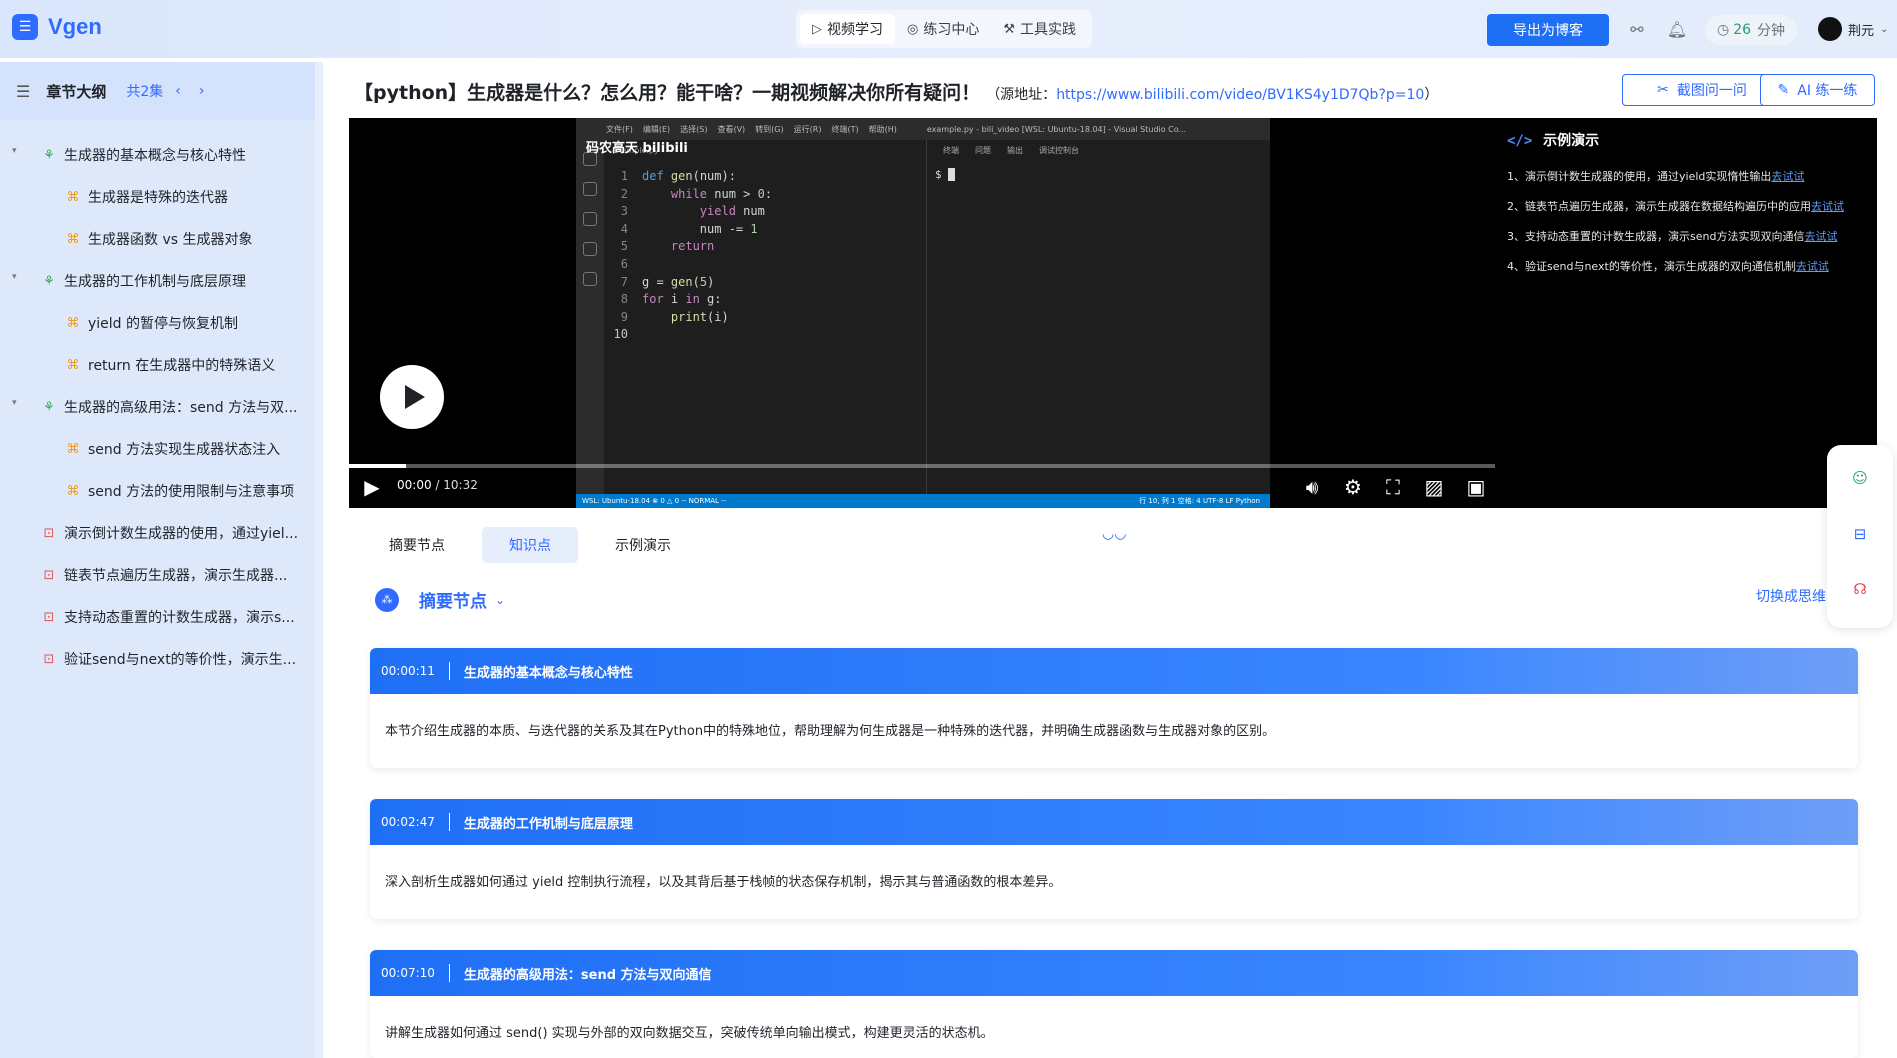 This screenshot has width=1897, height=1058. I want to click on chat-bot-icon: ☺, so click(1860, 478).